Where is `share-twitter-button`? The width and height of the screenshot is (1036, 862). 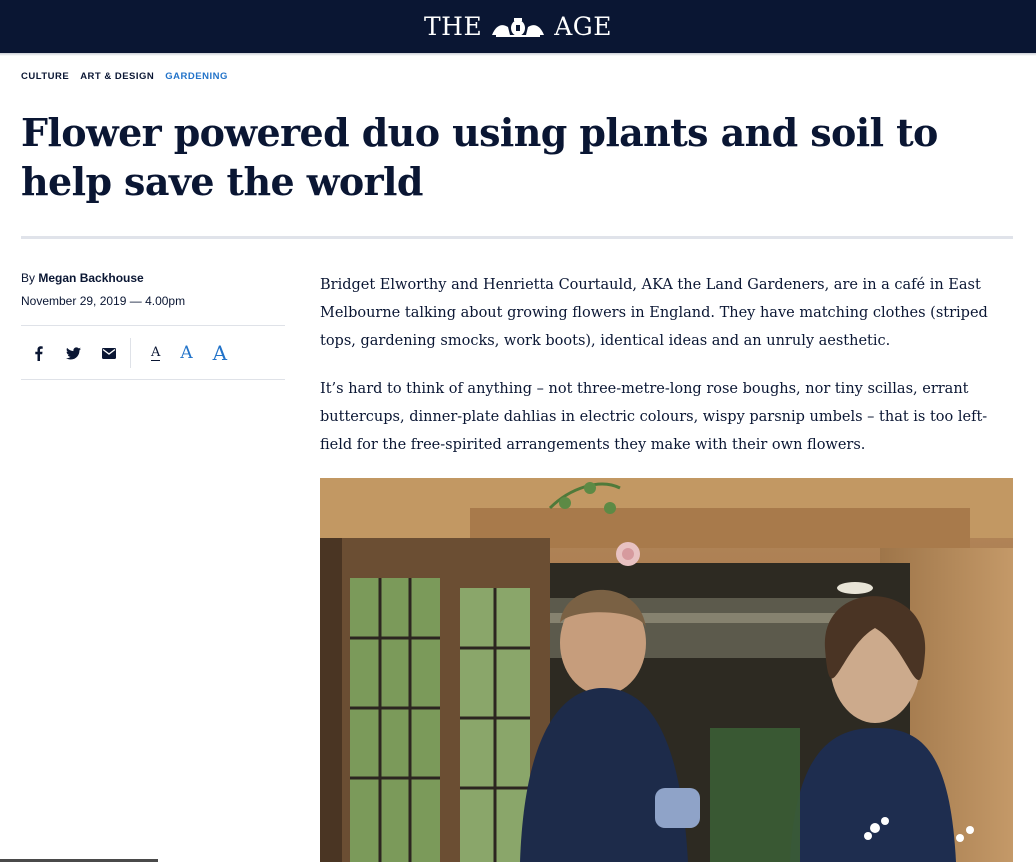 share-twitter-button is located at coordinates (73, 353).